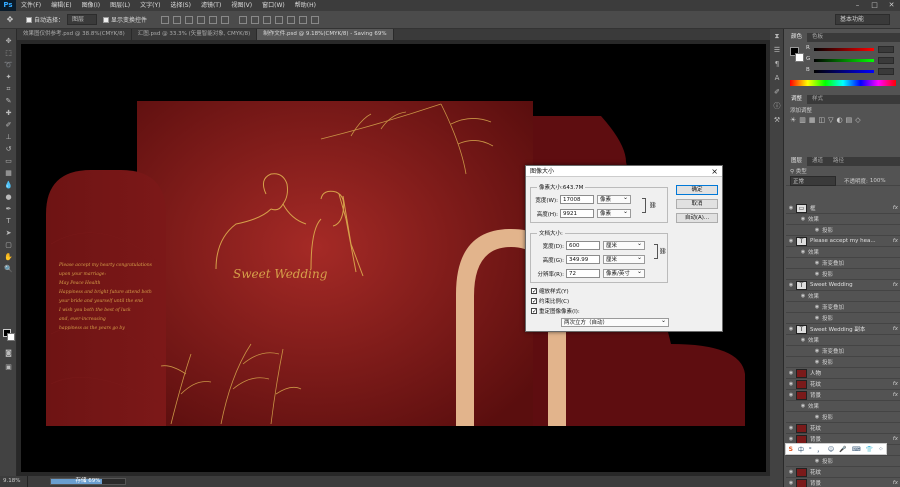 This screenshot has width=900, height=487. Describe the element at coordinates (8, 367) in the screenshot. I see `screen-mode-icon: ▣` at that location.